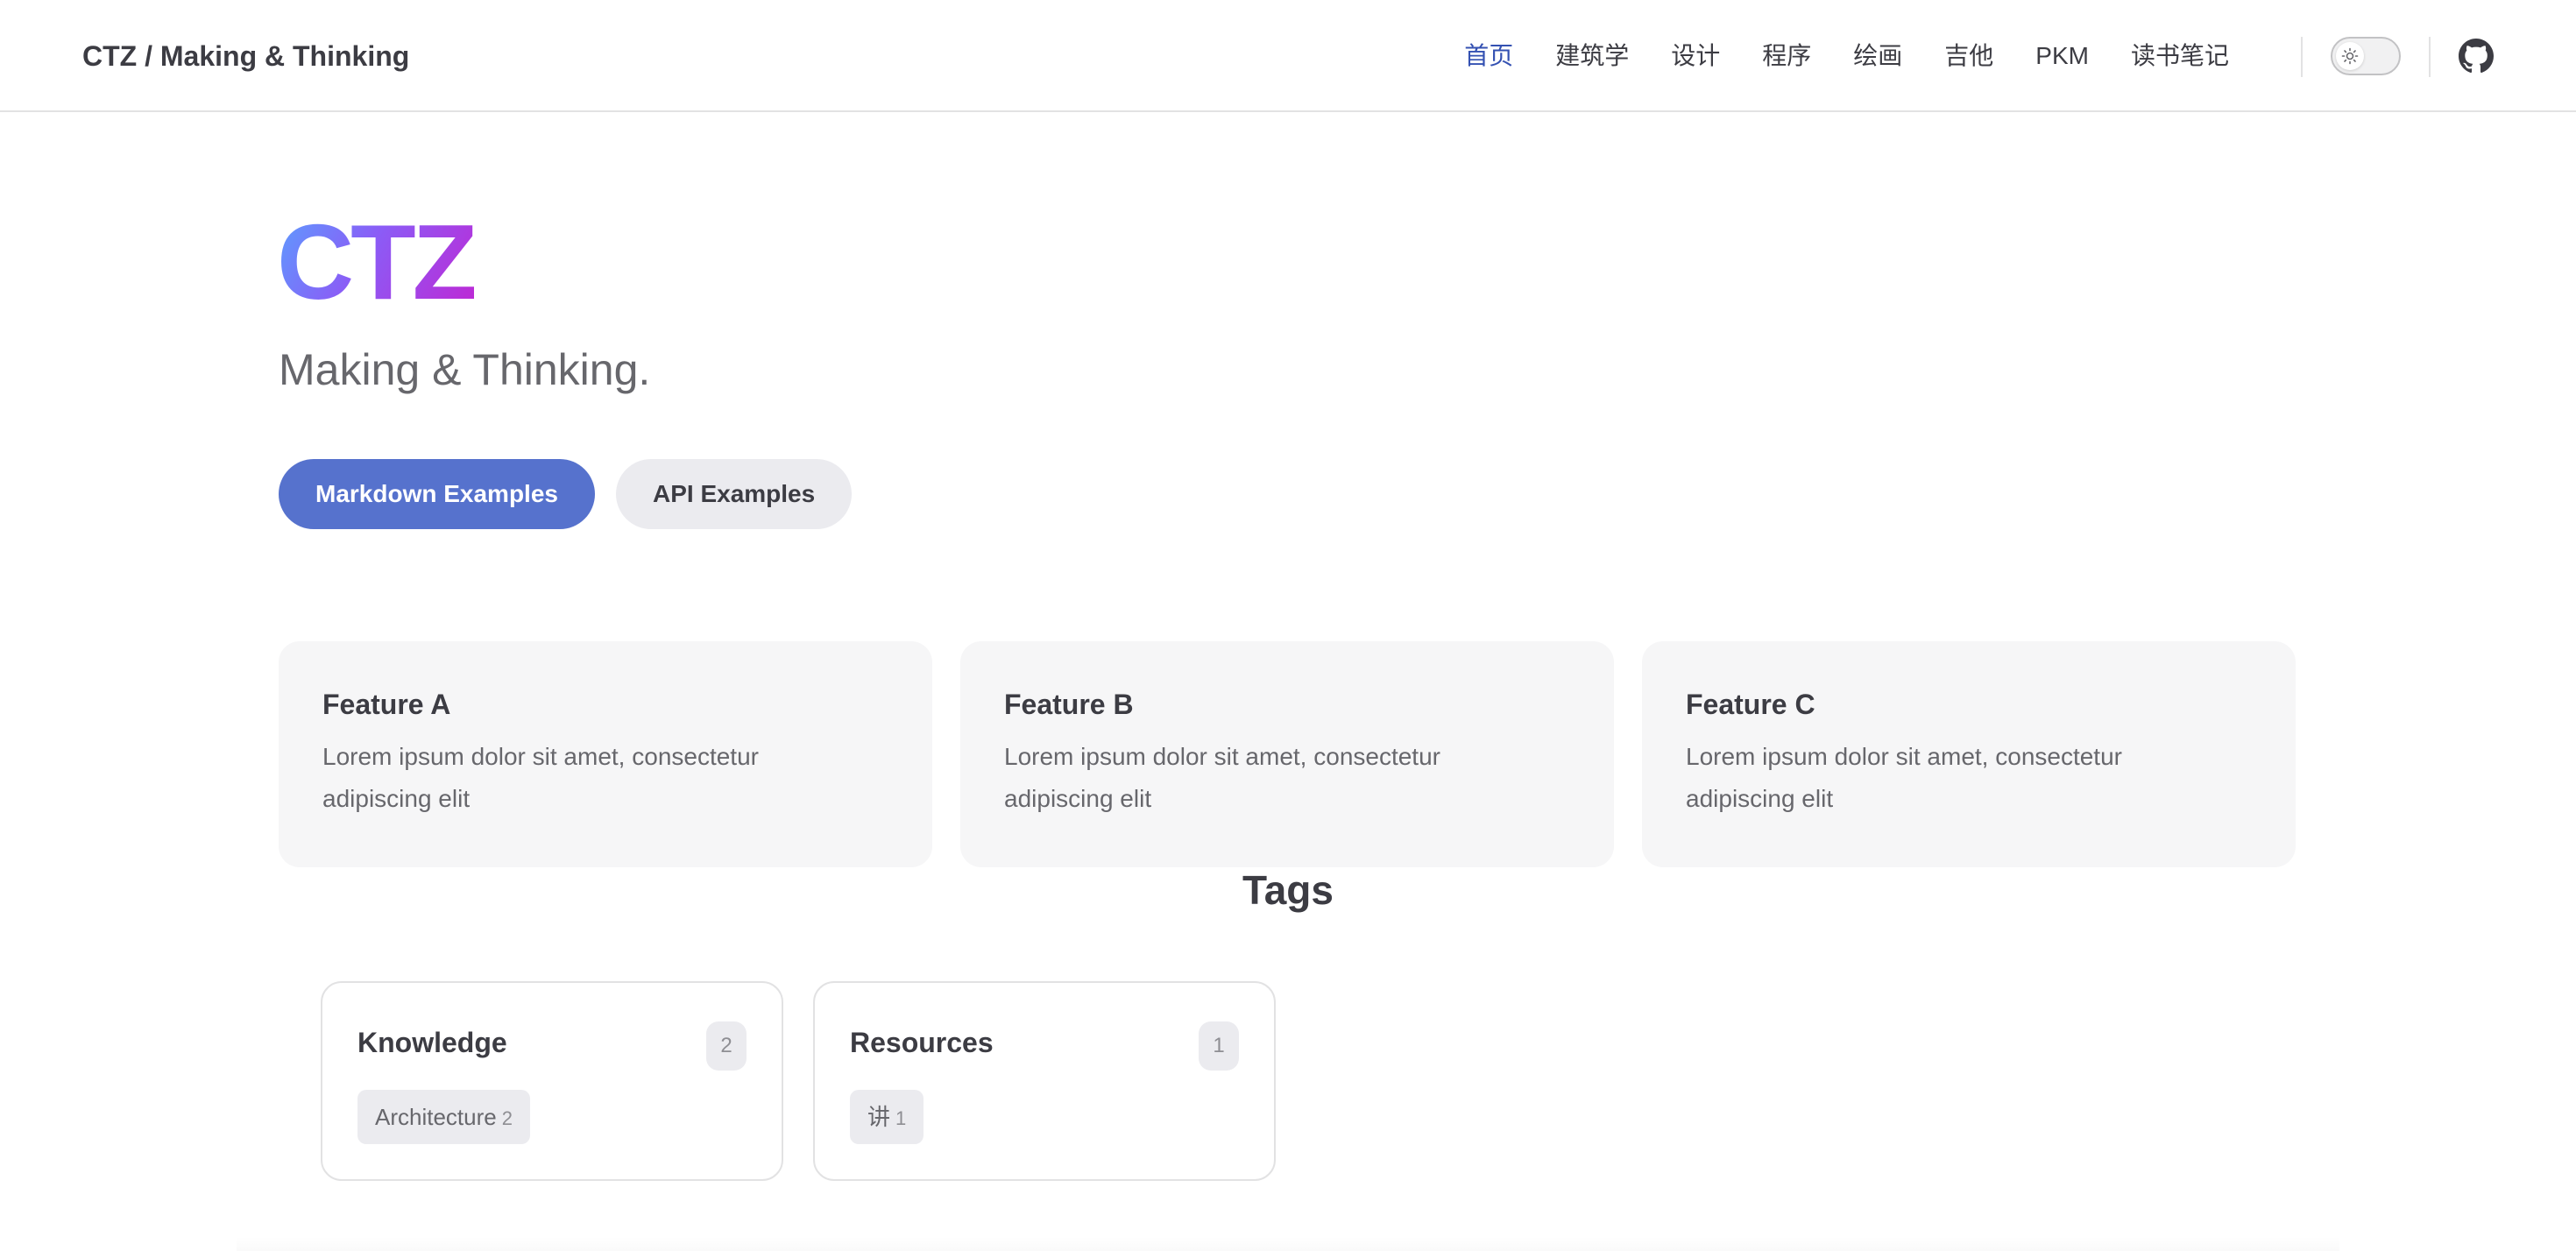  What do you see at coordinates (245, 56) in the screenshot?
I see `site-title: CTZ / Making & Thinking` at bounding box center [245, 56].